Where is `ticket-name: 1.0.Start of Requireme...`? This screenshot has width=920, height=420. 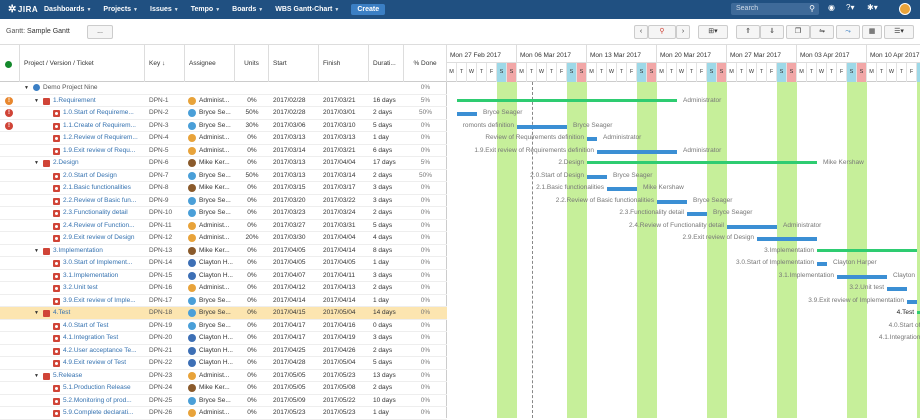 ticket-name: 1.0.Start of Requireme... is located at coordinates (103, 113).